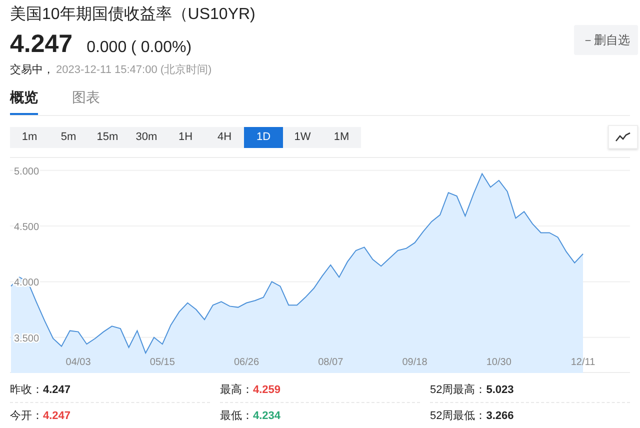 Image resolution: width=640 pixels, height=428 pixels. I want to click on y-axis-label: 4.500, so click(27, 228).